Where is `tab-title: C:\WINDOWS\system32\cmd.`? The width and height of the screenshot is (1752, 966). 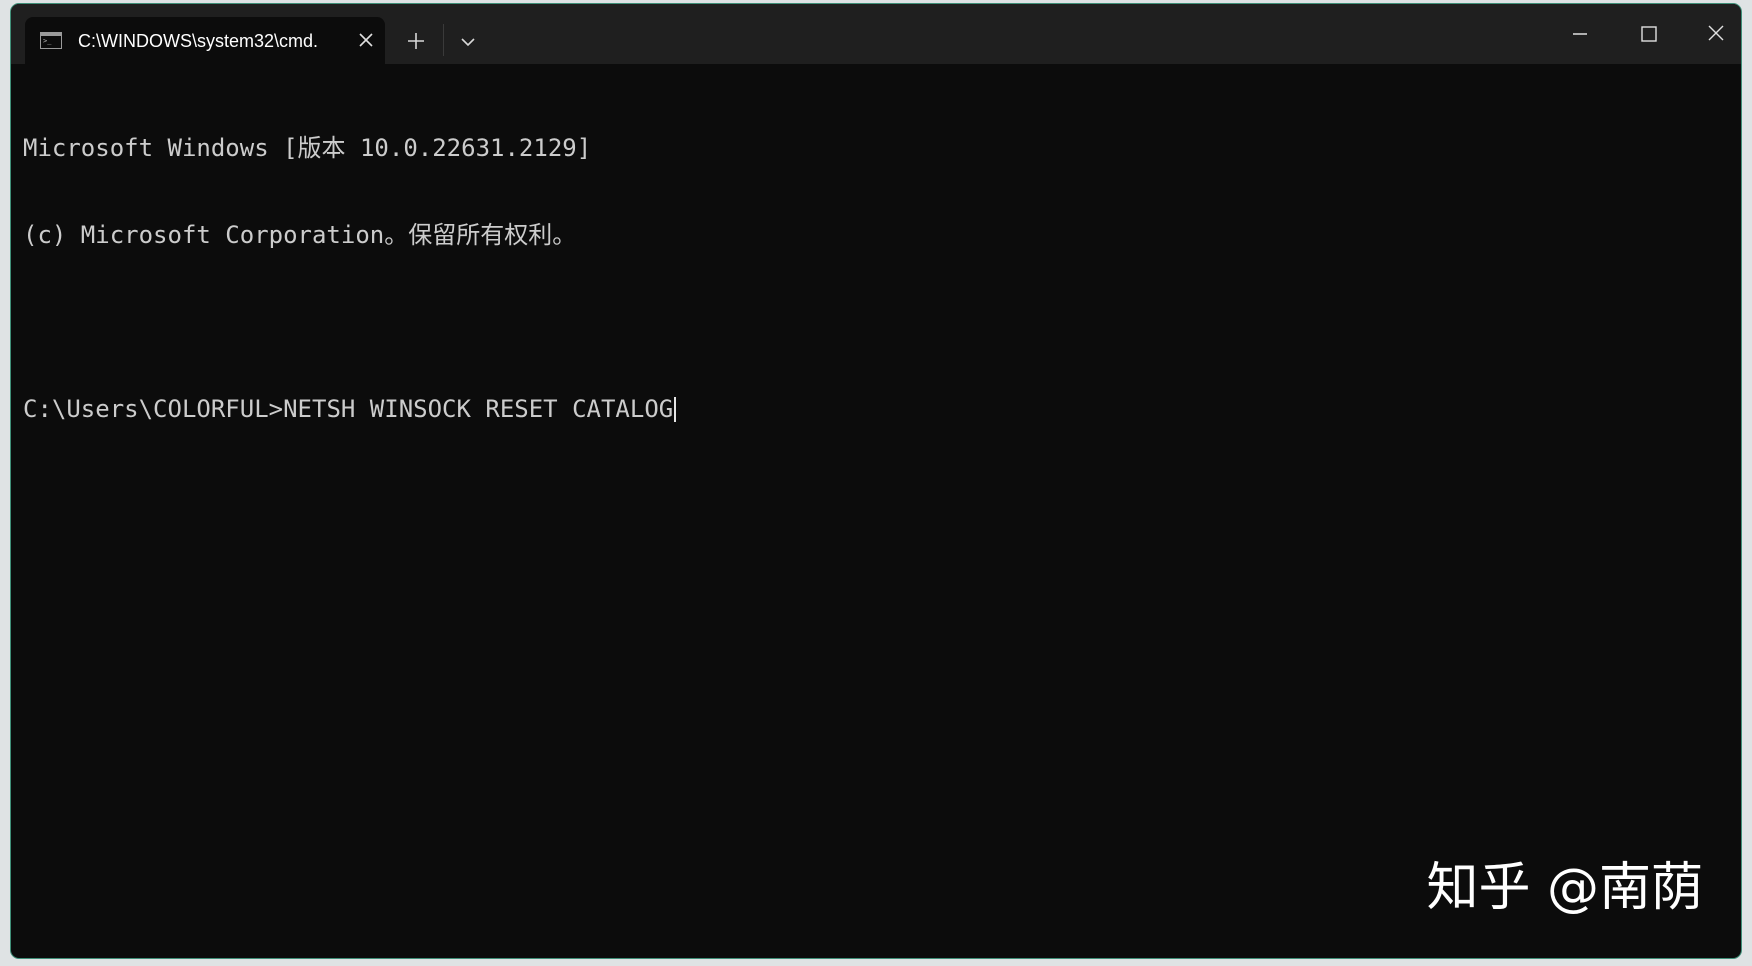
tab-title: C:\WINDOWS\system32\cmd. is located at coordinates (198, 41).